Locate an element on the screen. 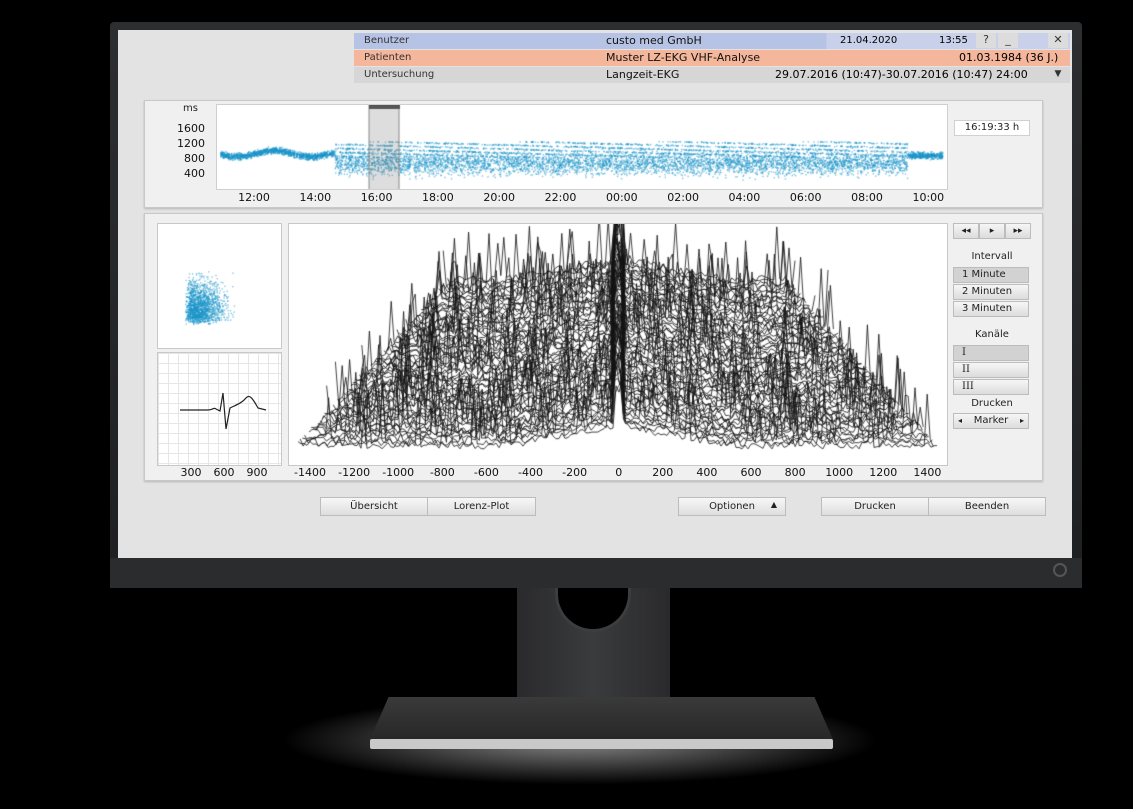 This screenshot has height=809, width=1133. lorenz-scatter-plot is located at coordinates (219, 286).